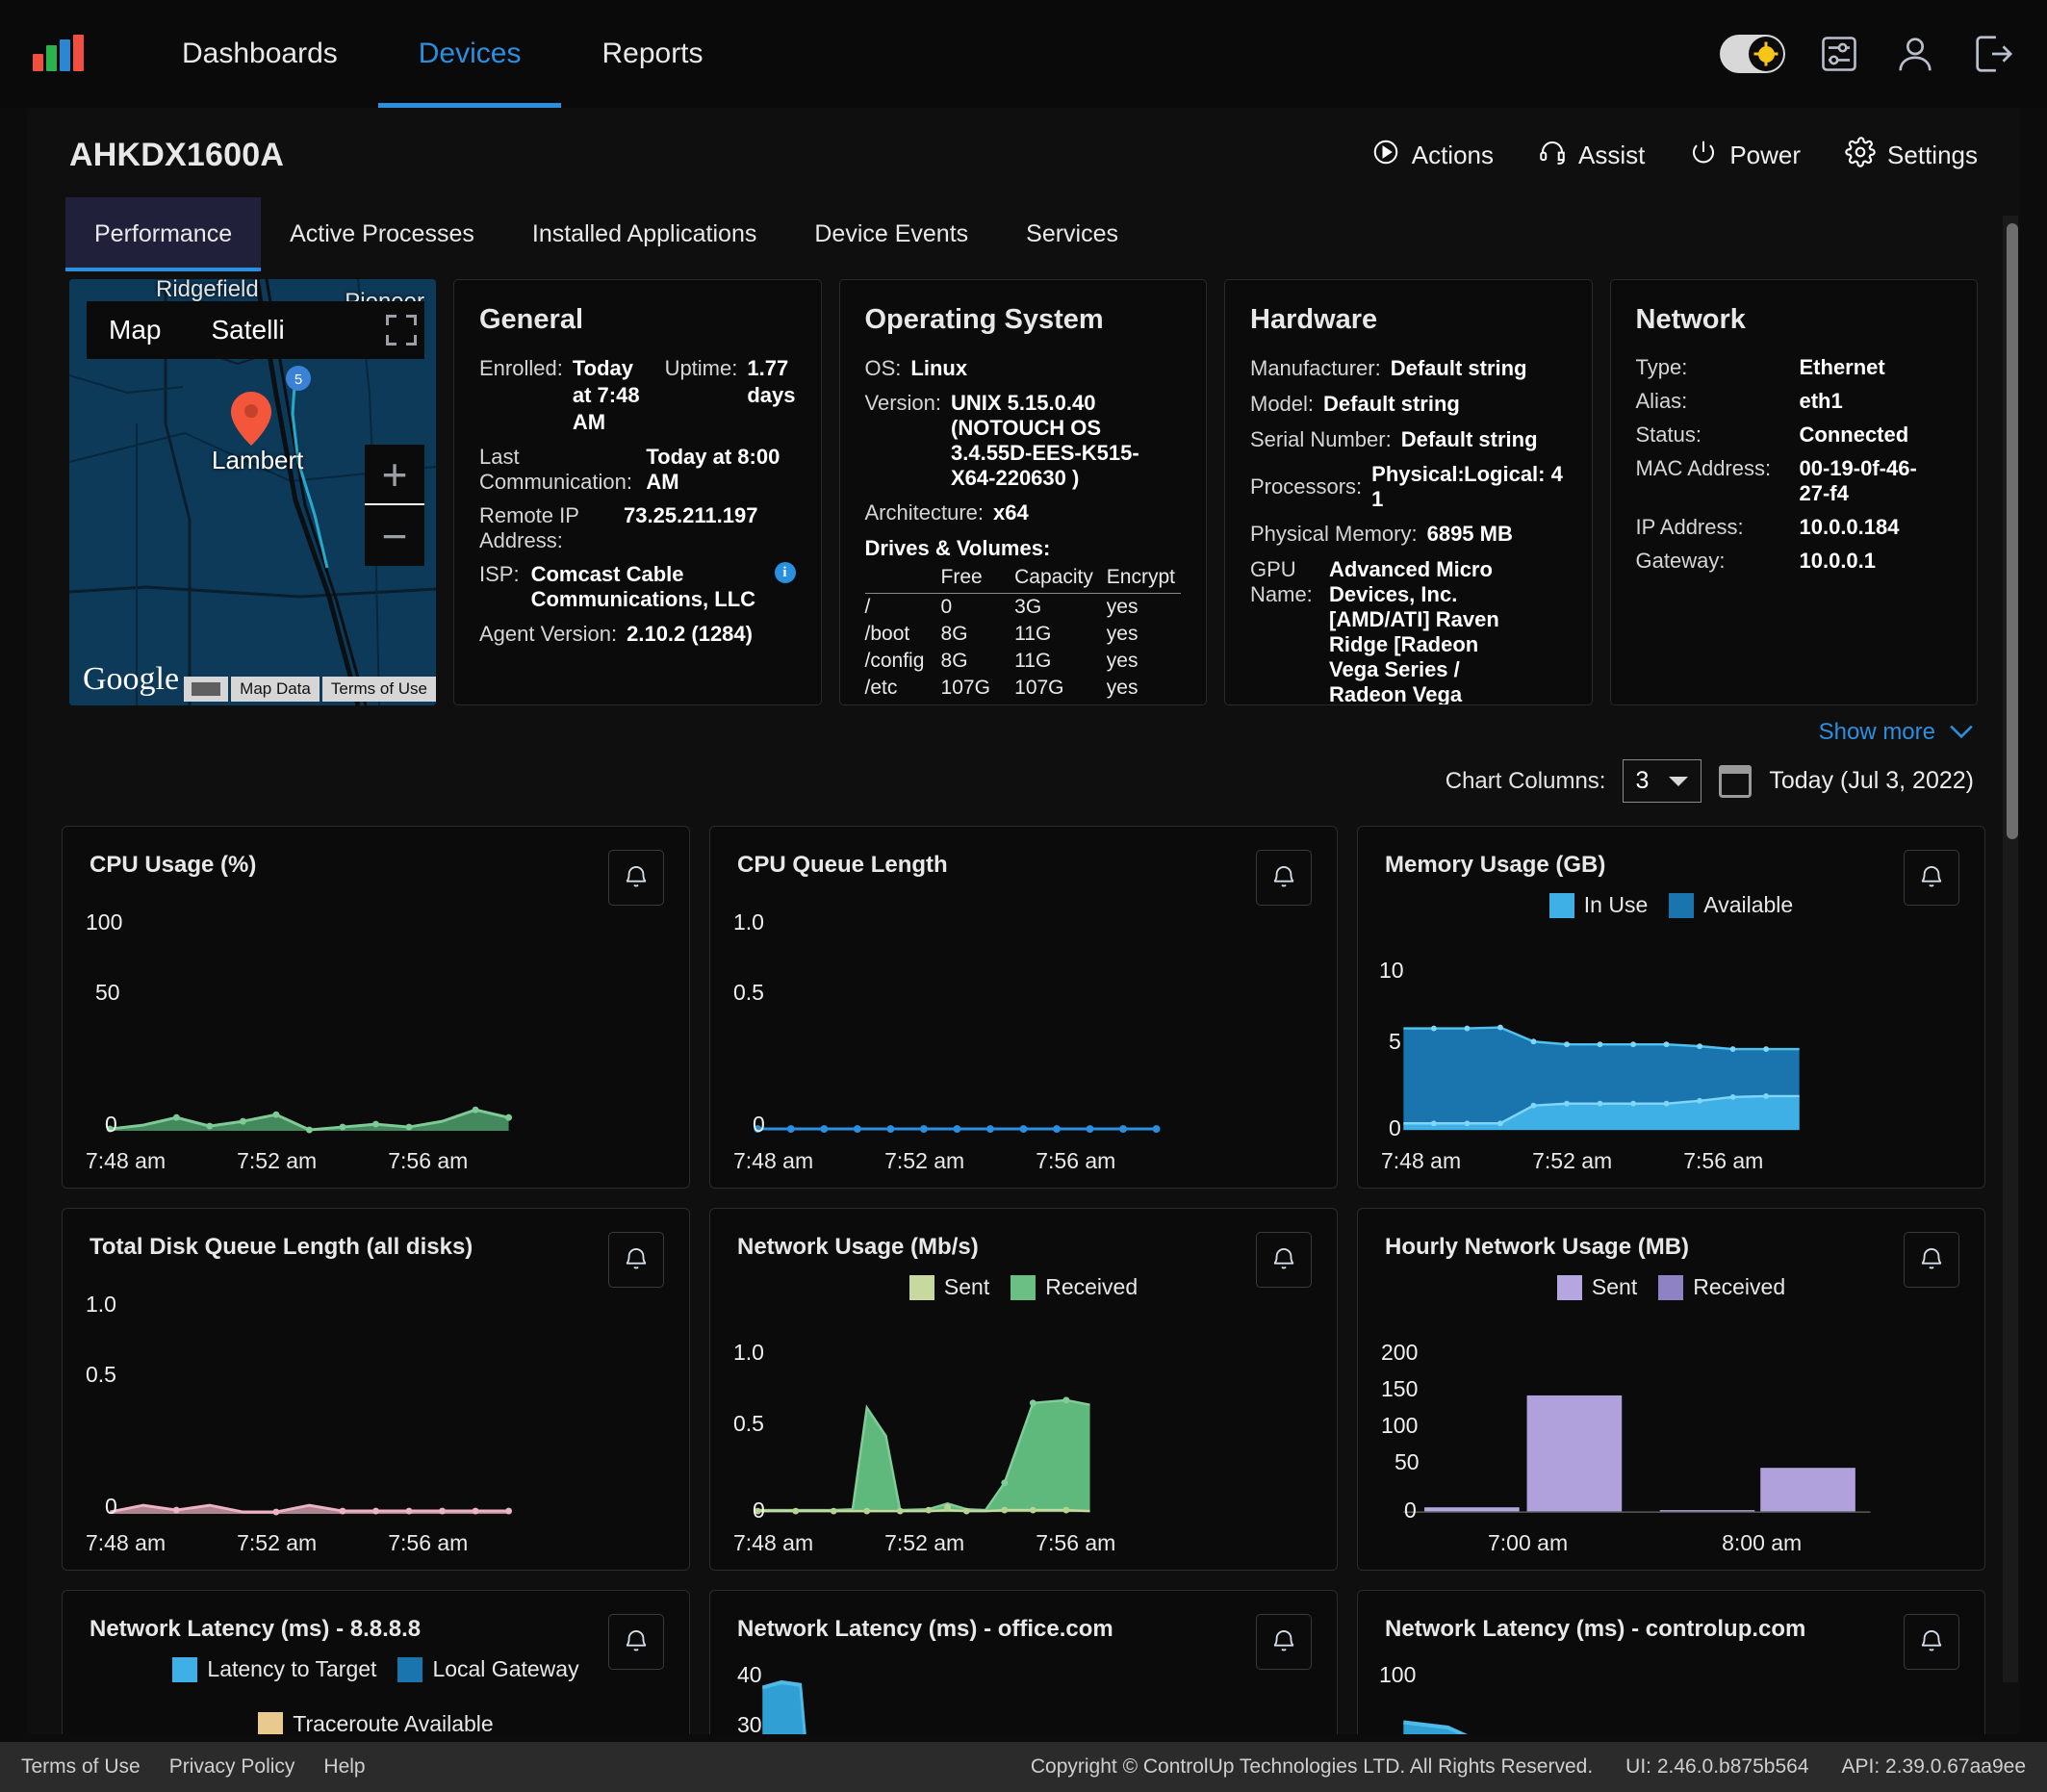 Image resolution: width=2047 pixels, height=1792 pixels. Describe the element at coordinates (1717, 1766) in the screenshot. I see `footer-ui-version: UI: 2.46.0.b875b564` at that location.